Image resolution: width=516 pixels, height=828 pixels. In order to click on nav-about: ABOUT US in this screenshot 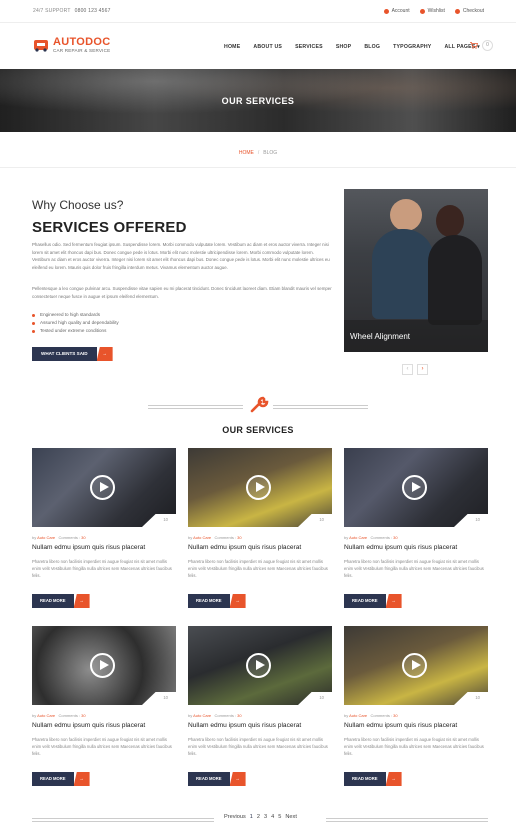, I will do `click(267, 47)`.